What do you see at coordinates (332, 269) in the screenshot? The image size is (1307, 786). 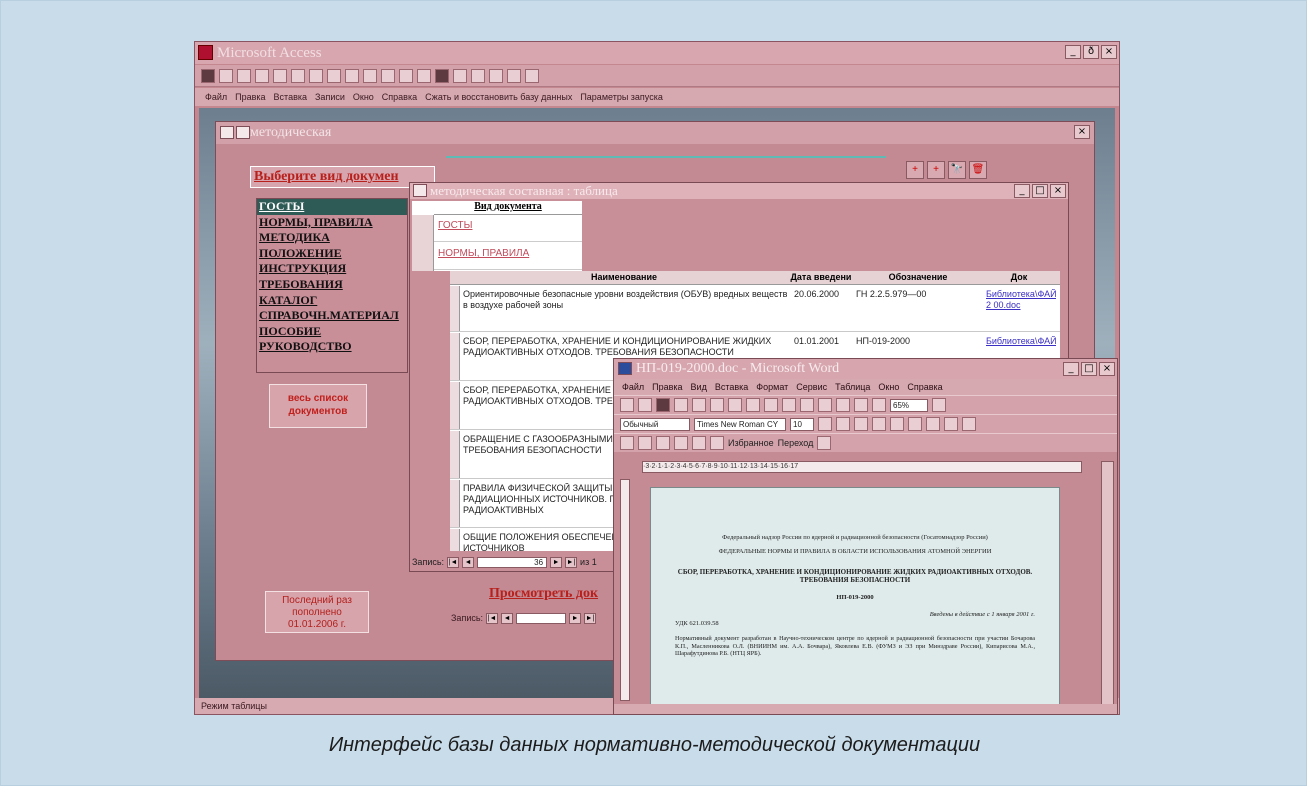 I see `doc-type-item: ИНСТРУКЦИЯ` at bounding box center [332, 269].